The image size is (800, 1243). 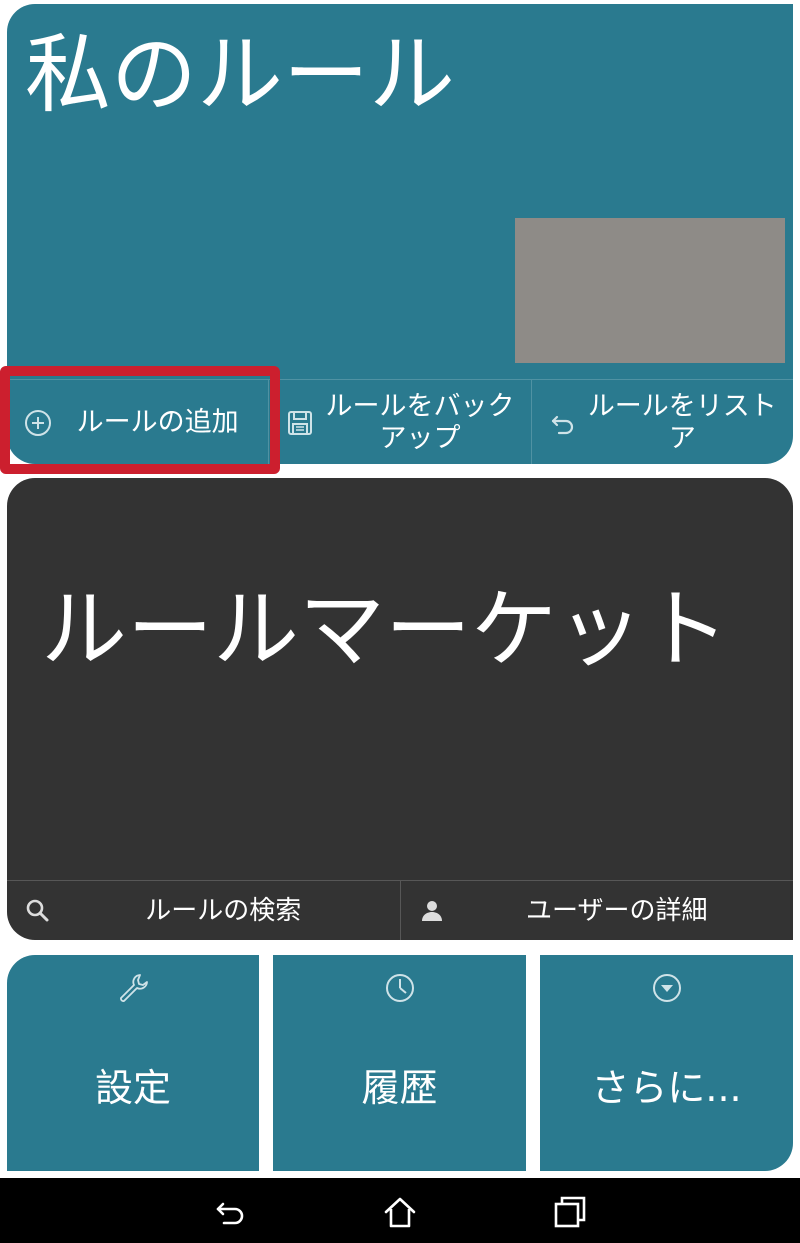 What do you see at coordinates (563, 423) in the screenshot?
I see `undo-icon` at bounding box center [563, 423].